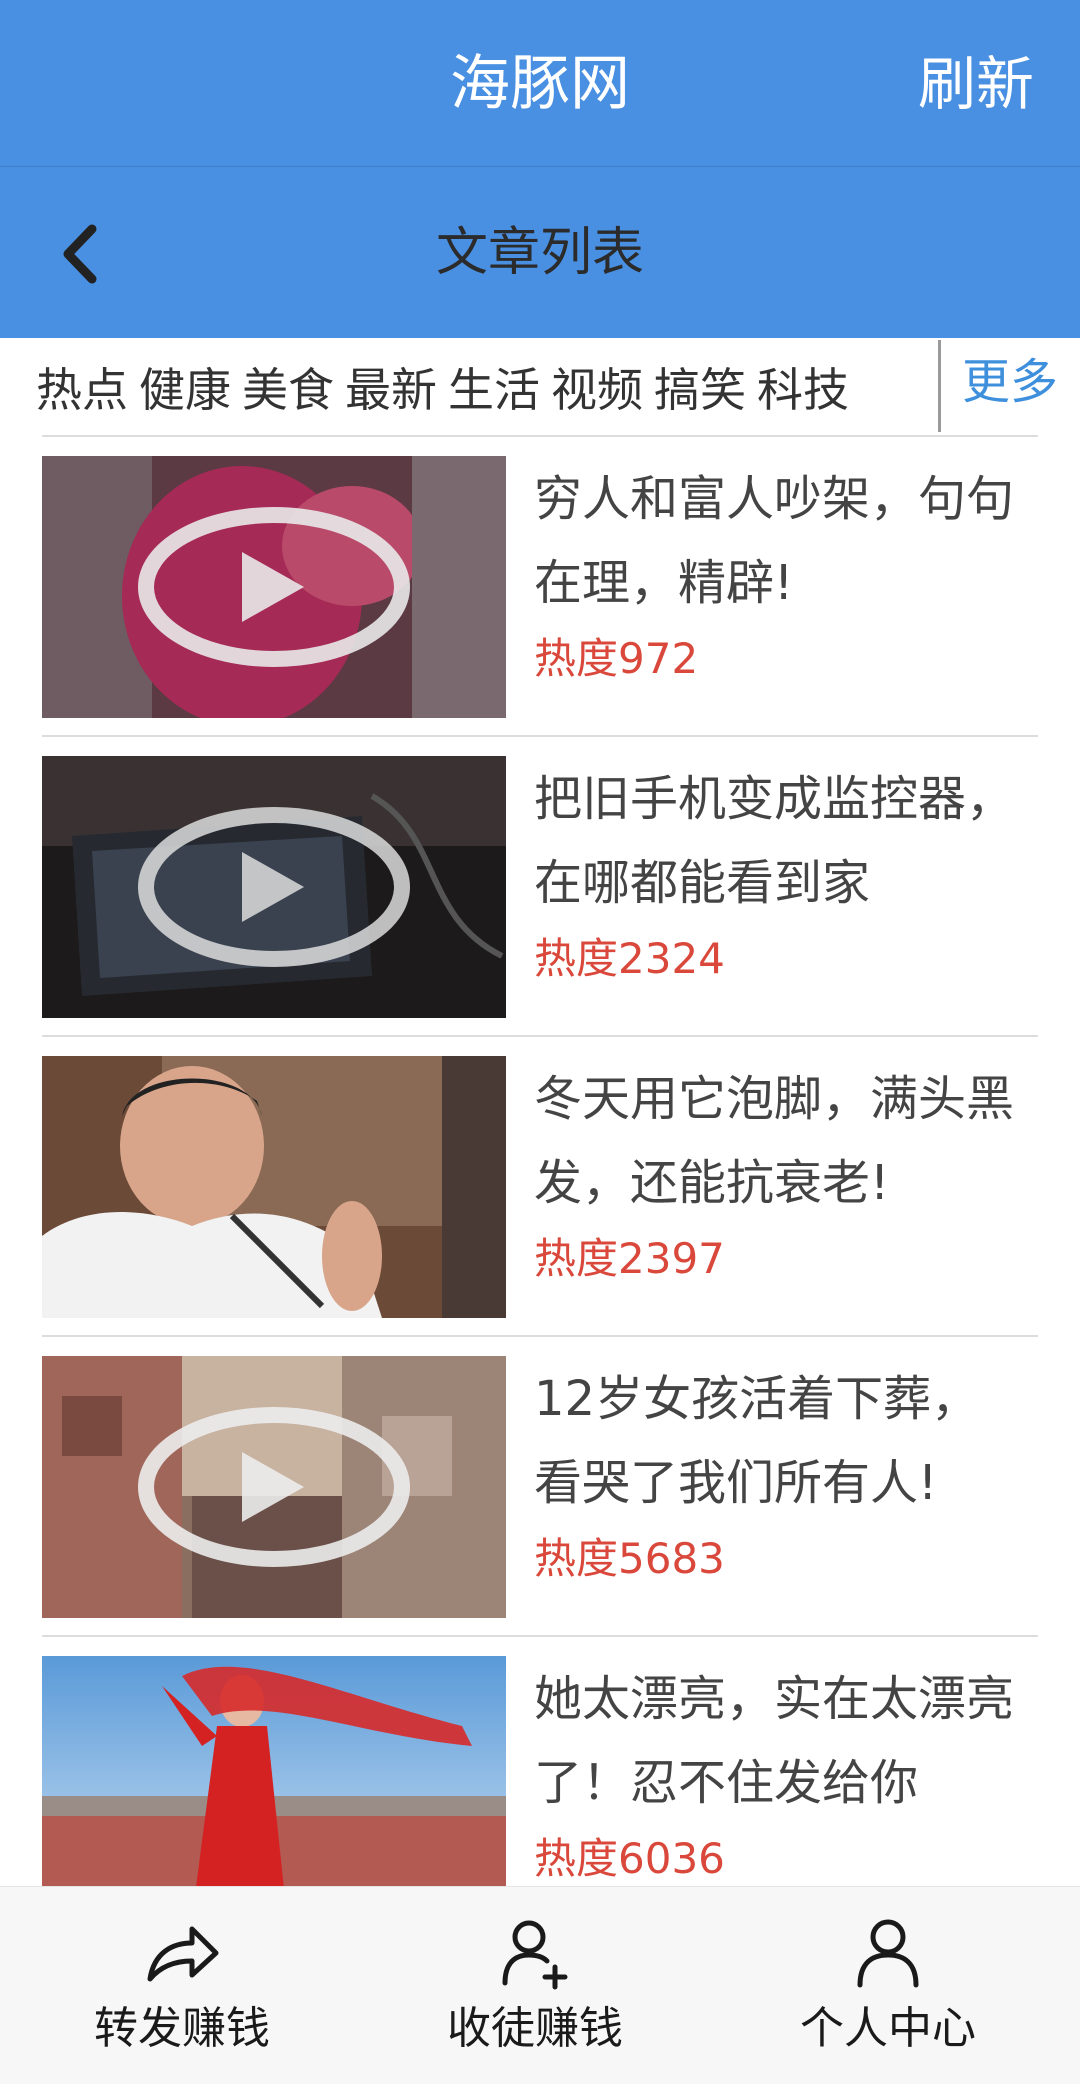 This screenshot has width=1080, height=2084. I want to click on share-arrow-icon, so click(183, 1954).